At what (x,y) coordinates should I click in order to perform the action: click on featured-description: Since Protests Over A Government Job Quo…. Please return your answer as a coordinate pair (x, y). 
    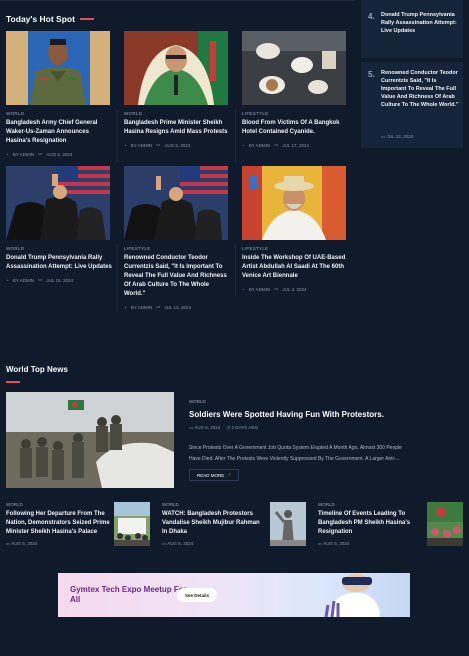
    Looking at the image, I should click on (295, 453).